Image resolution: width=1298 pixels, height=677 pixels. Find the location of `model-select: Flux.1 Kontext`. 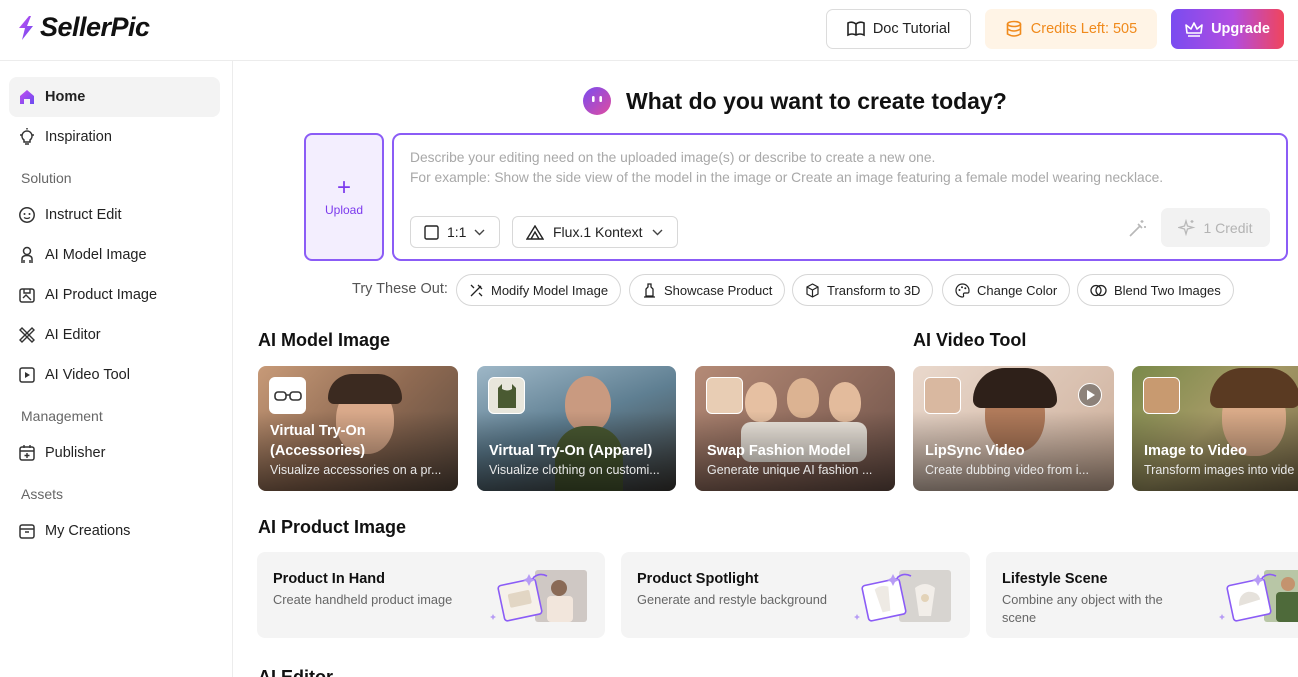

model-select: Flux.1 Kontext is located at coordinates (595, 232).